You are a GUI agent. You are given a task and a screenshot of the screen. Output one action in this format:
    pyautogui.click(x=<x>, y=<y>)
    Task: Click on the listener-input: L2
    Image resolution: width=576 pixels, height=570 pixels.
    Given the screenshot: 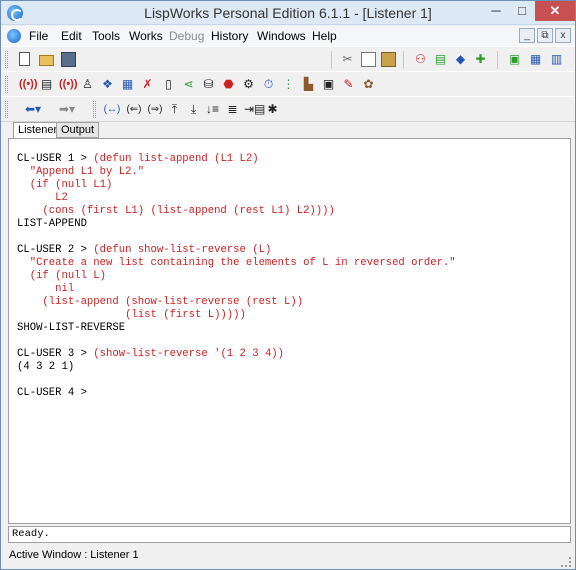 What is the action you would take?
    pyautogui.click(x=42, y=198)
    